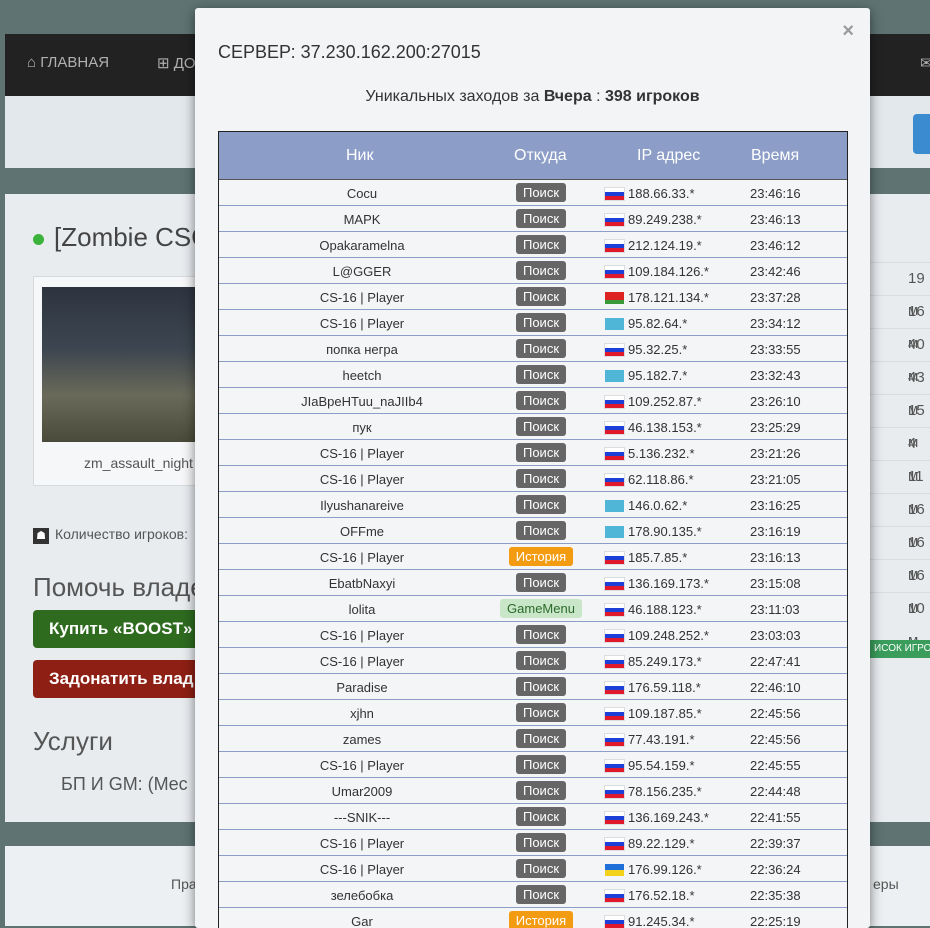 This screenshot has height=928, width=930. Describe the element at coordinates (775, 375) in the screenshot. I see `visit-time: 23:32:43` at that location.